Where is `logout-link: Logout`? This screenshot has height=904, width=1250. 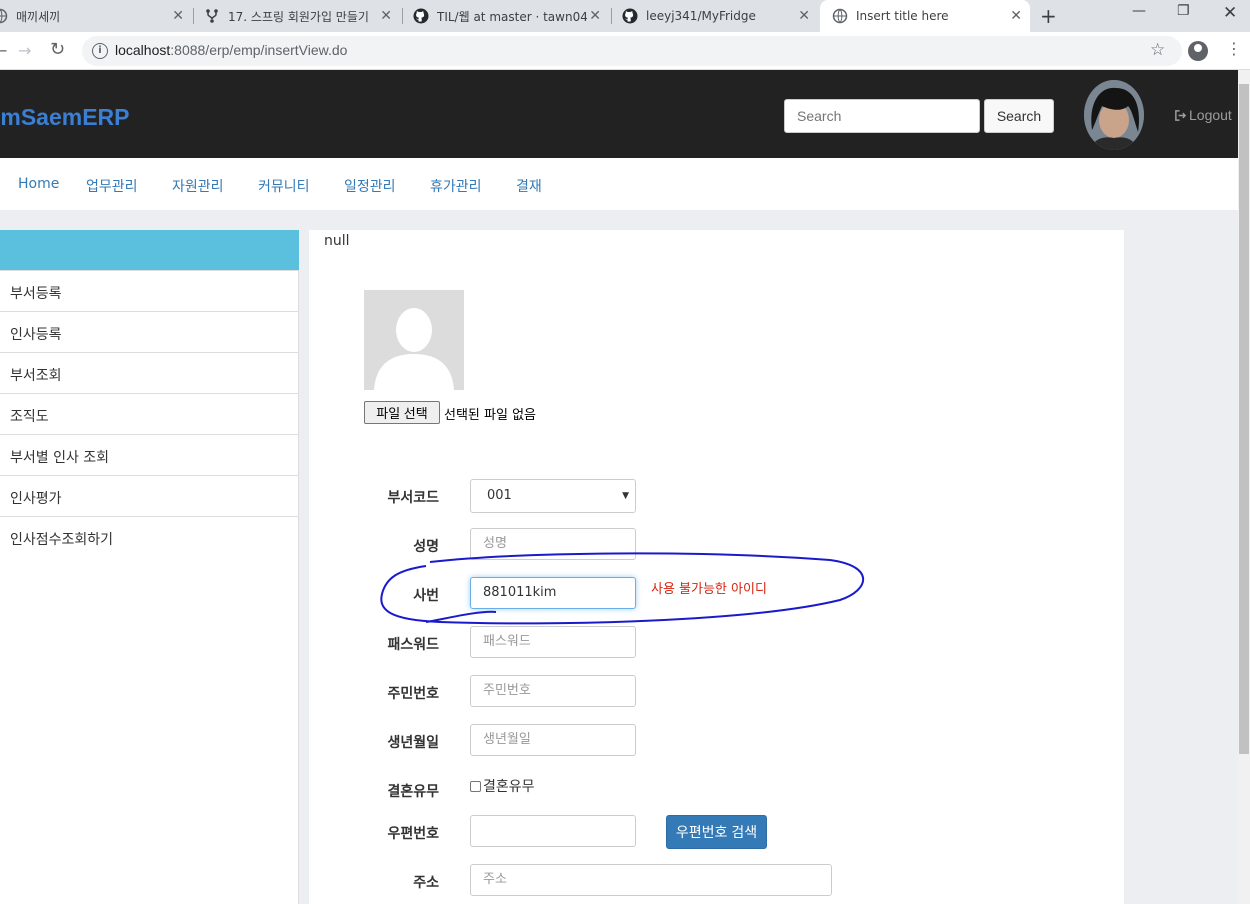
logout-link: Logout is located at coordinates (1203, 115).